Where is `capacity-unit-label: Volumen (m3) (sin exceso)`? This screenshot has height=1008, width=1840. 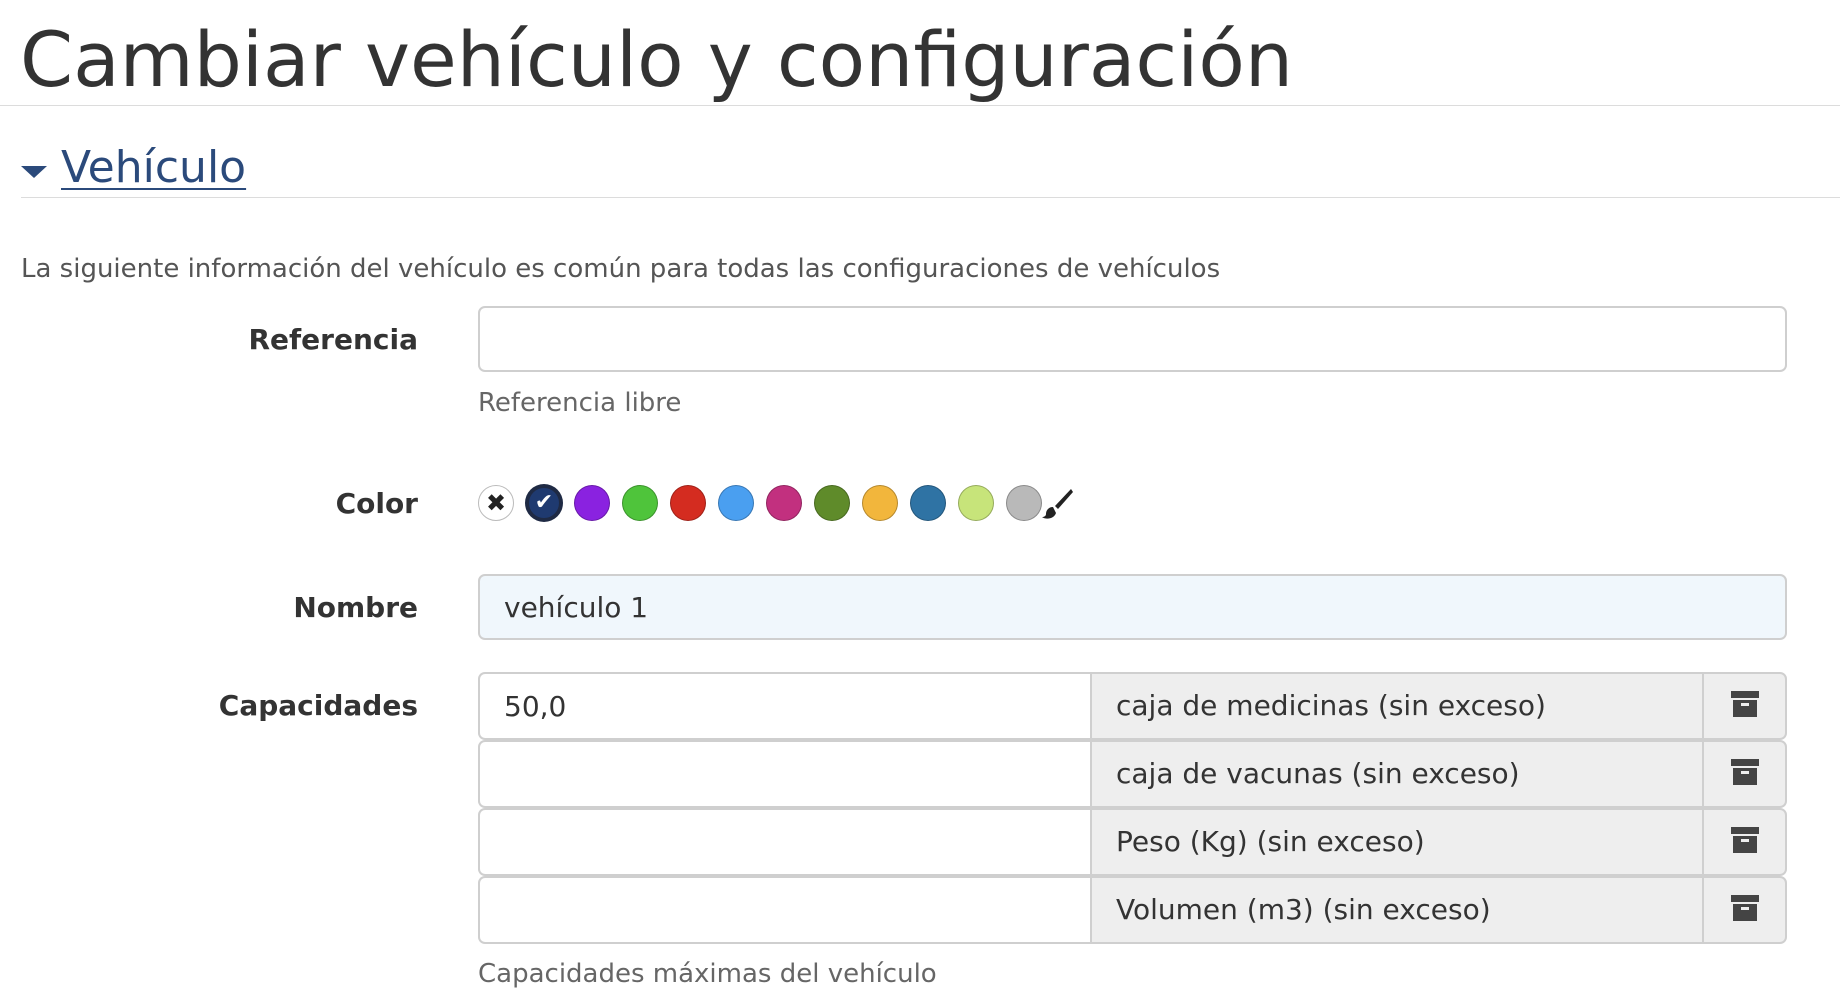
capacity-unit-label: Volumen (m3) (sin exceso) is located at coordinates (1396, 910).